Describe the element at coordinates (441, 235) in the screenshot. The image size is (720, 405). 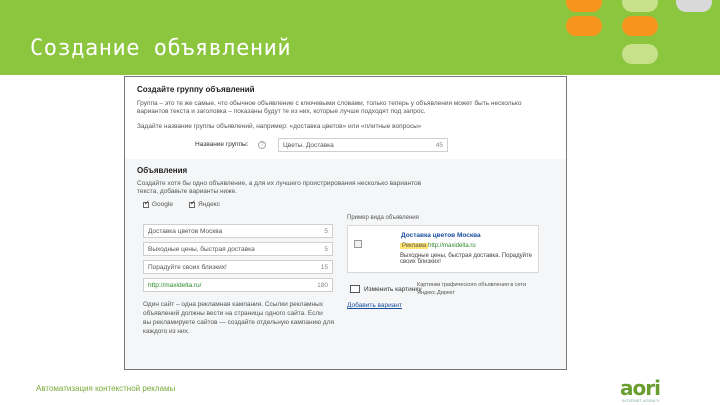
I see `preview-ad-title: Доставка цветов Москва` at that location.